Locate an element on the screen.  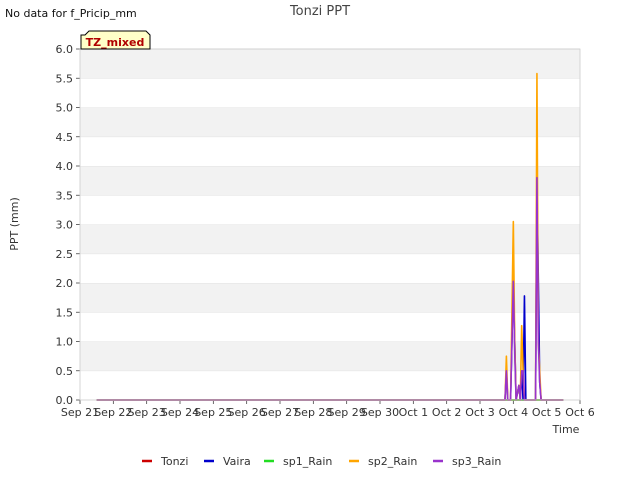
site-badge: TZ_mixed is located at coordinates (115, 40).